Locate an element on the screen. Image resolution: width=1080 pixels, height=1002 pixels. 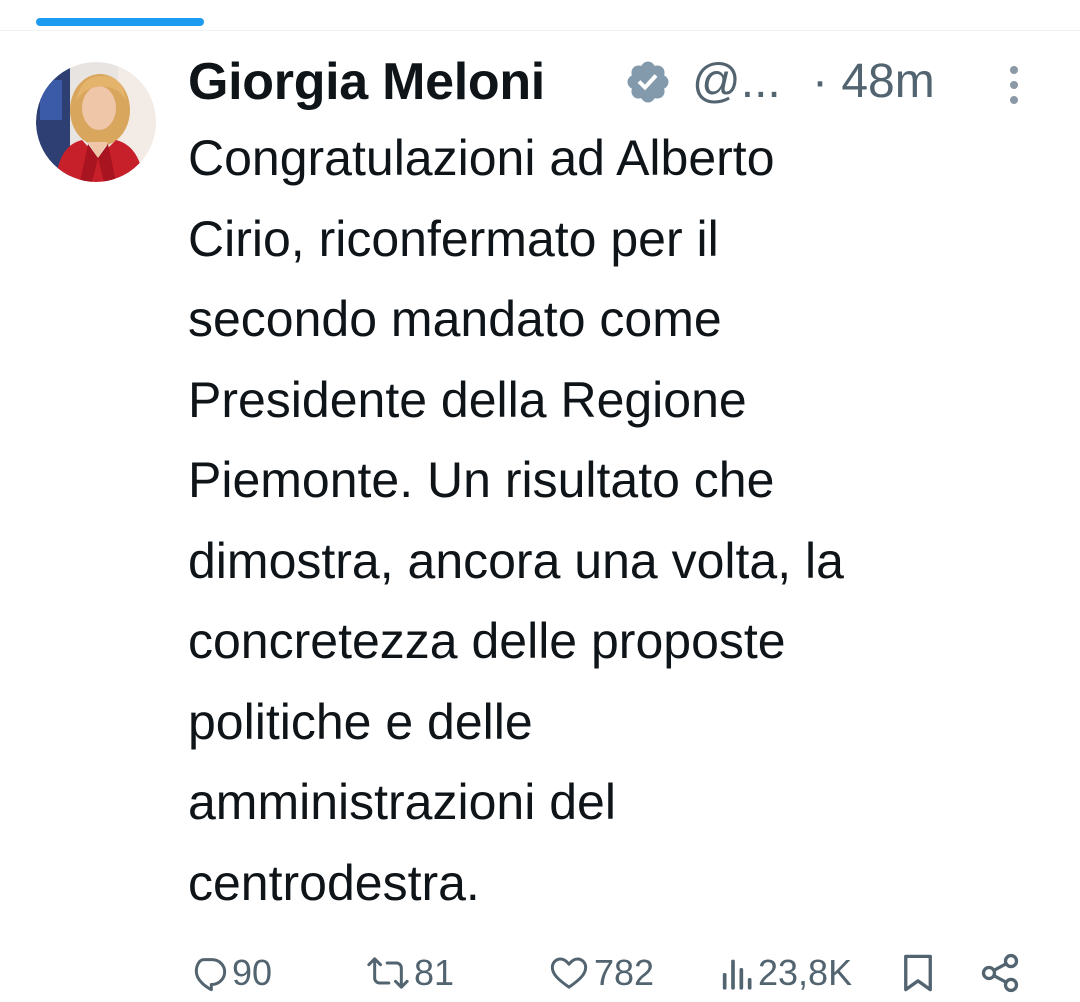
tweet-text-line: Piemonte. Un risultato che is located at coordinates (481, 480).